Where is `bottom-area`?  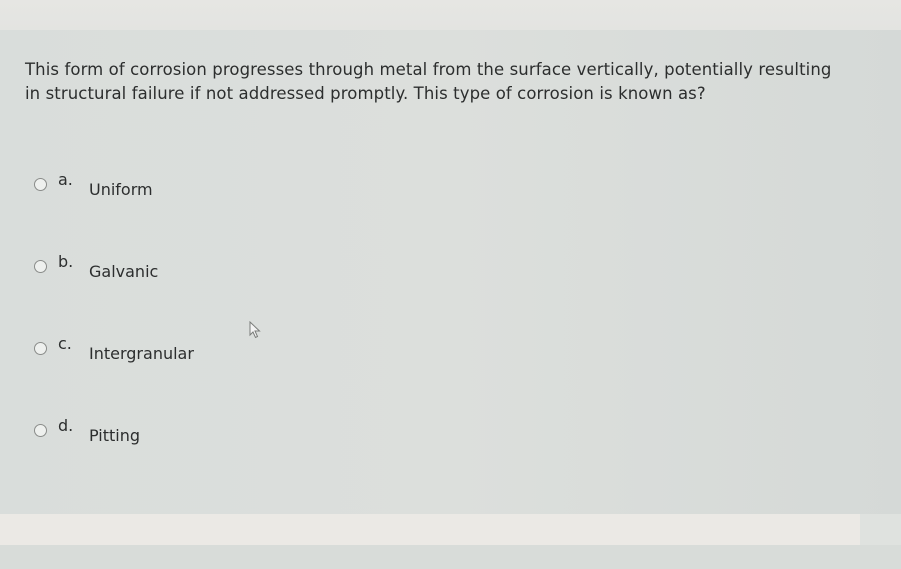 bottom-area is located at coordinates (450, 557).